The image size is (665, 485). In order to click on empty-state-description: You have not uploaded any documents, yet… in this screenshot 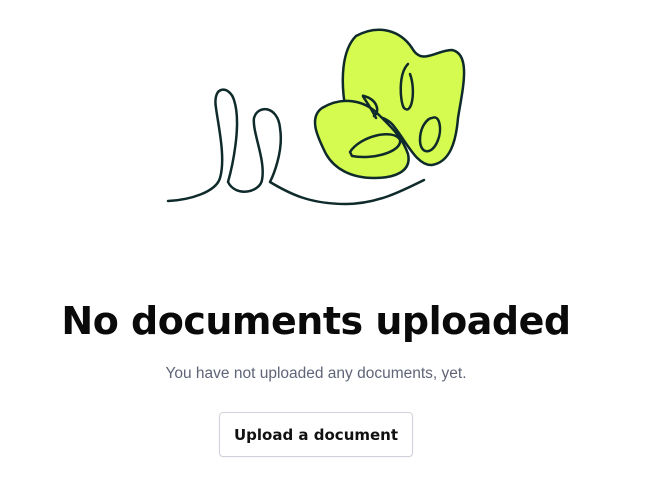, I will do `click(316, 373)`.